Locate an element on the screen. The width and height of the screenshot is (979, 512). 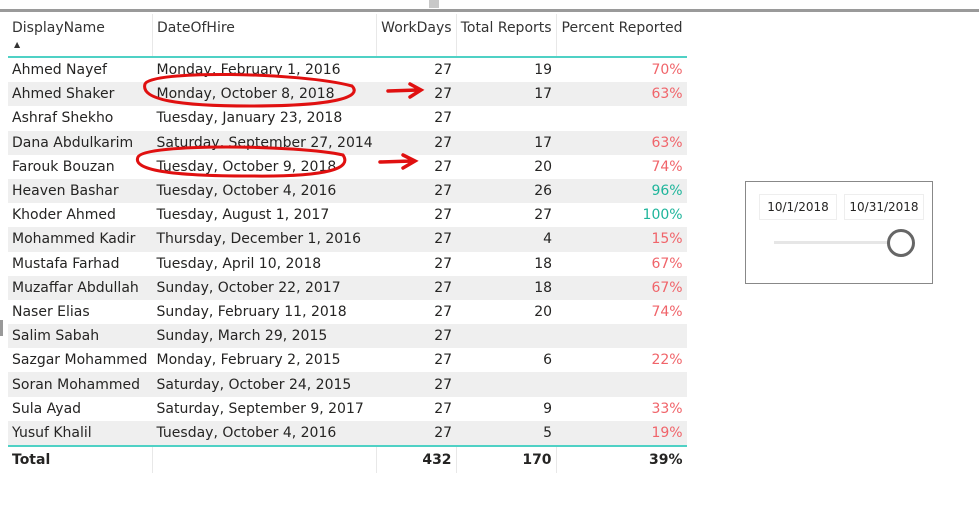
annotation-layer is located at coordinates (280, 125).